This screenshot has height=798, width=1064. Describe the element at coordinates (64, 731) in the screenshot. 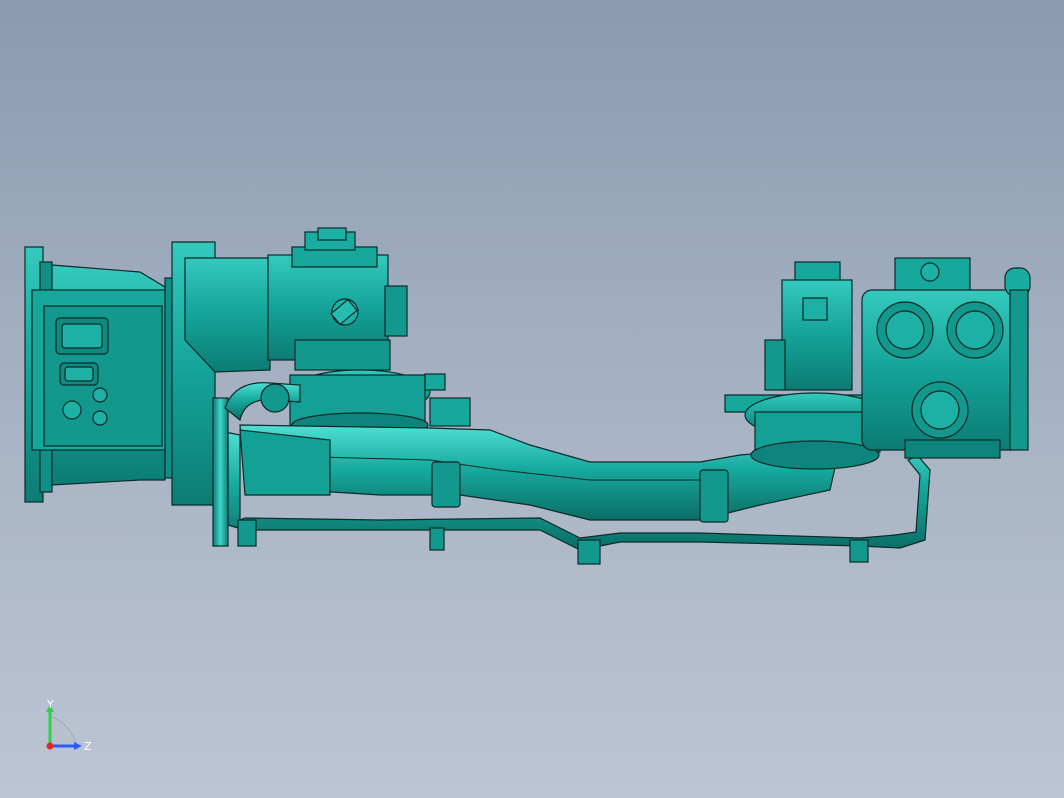

I see `triad-plane-icon` at that location.